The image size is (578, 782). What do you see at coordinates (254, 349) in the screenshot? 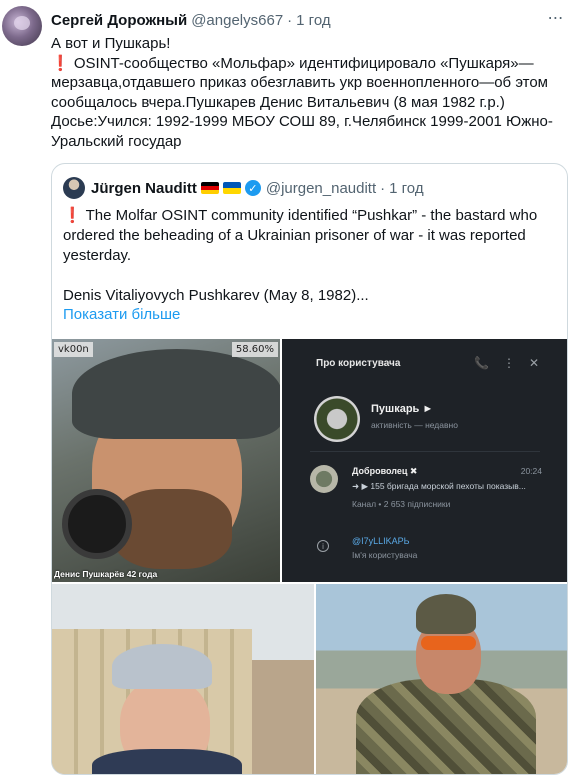
I see `photo-tag-right: 58.60%` at bounding box center [254, 349].